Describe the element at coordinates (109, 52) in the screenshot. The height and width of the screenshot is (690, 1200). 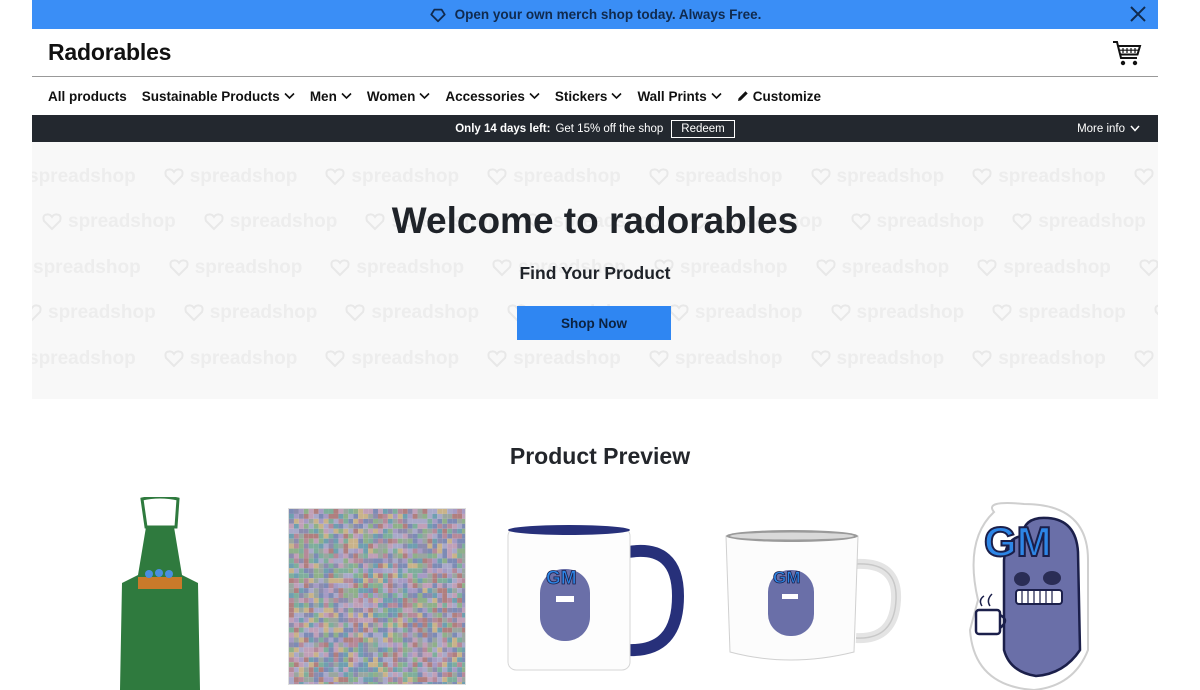
I see `shop-logo: Radorables` at that location.